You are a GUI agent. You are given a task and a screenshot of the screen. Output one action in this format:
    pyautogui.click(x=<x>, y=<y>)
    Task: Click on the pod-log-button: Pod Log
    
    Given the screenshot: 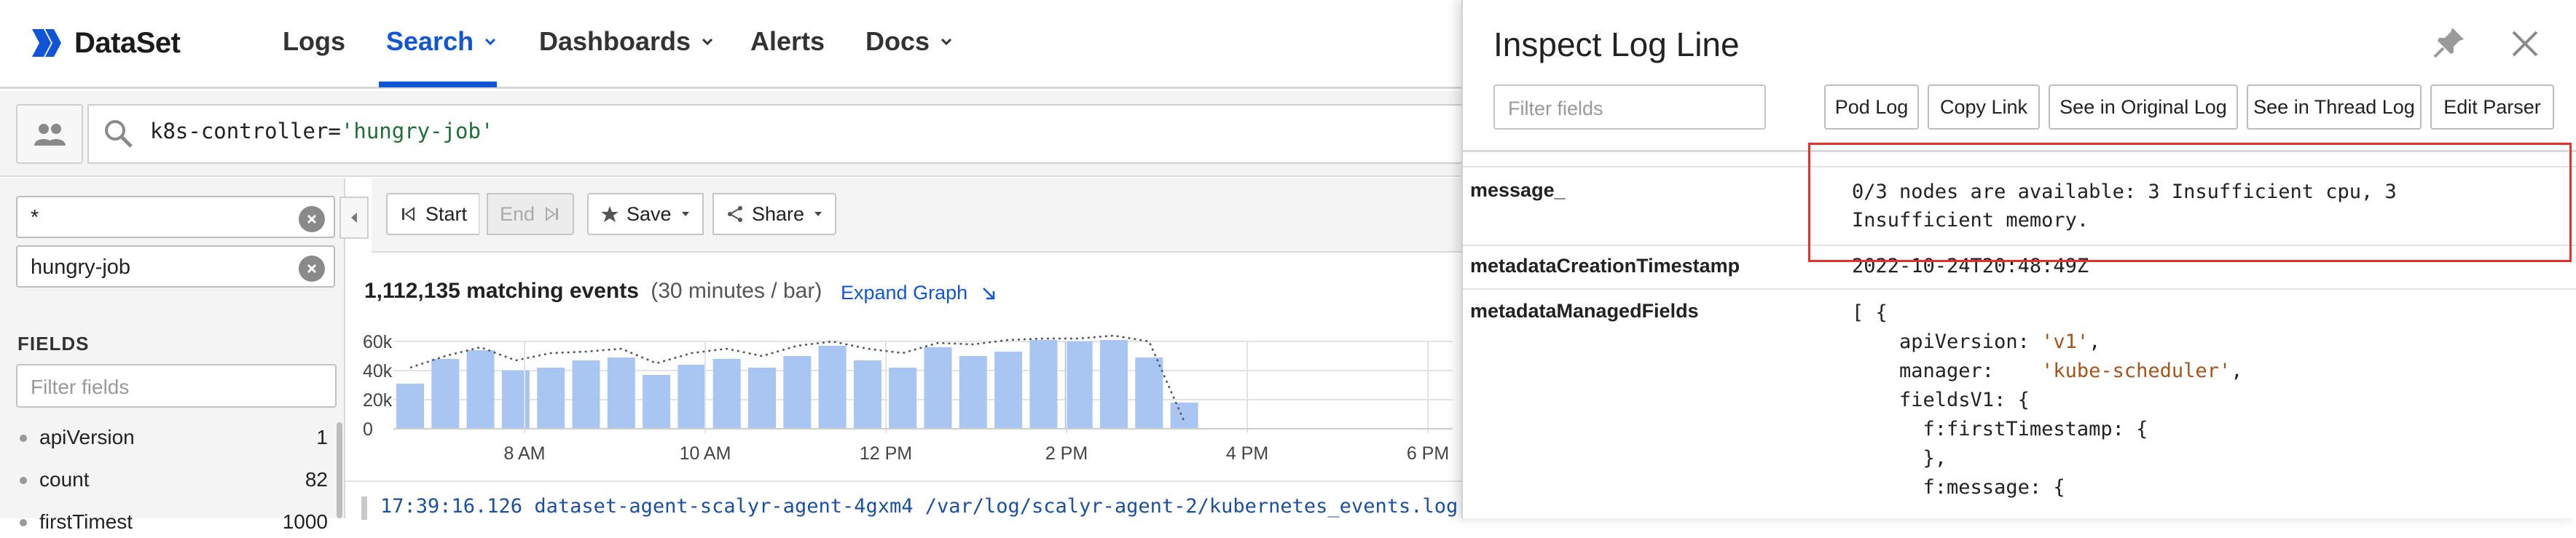 What is the action you would take?
    pyautogui.click(x=1871, y=107)
    